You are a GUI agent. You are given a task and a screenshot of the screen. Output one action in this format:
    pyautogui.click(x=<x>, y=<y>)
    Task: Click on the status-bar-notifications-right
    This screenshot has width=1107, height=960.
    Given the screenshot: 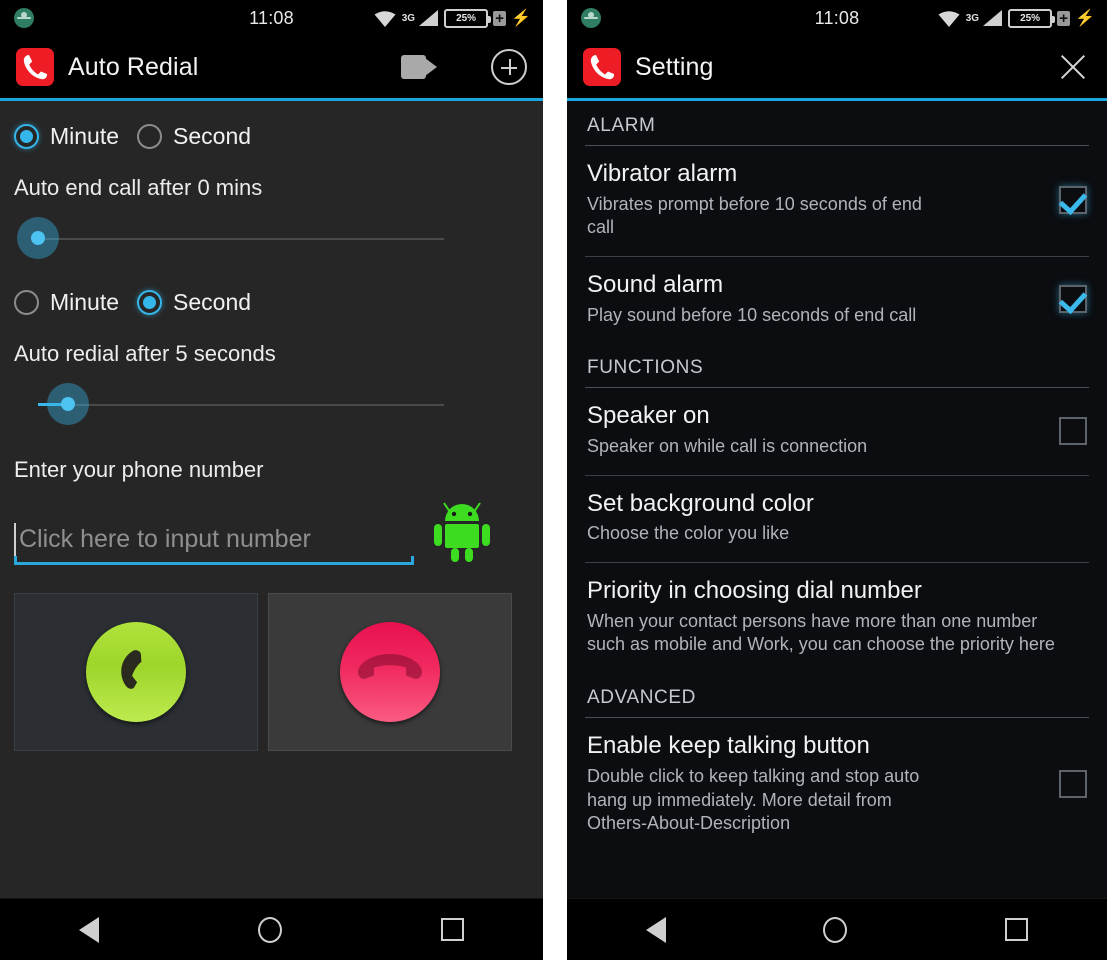 What is the action you would take?
    pyautogui.click(x=584, y=18)
    